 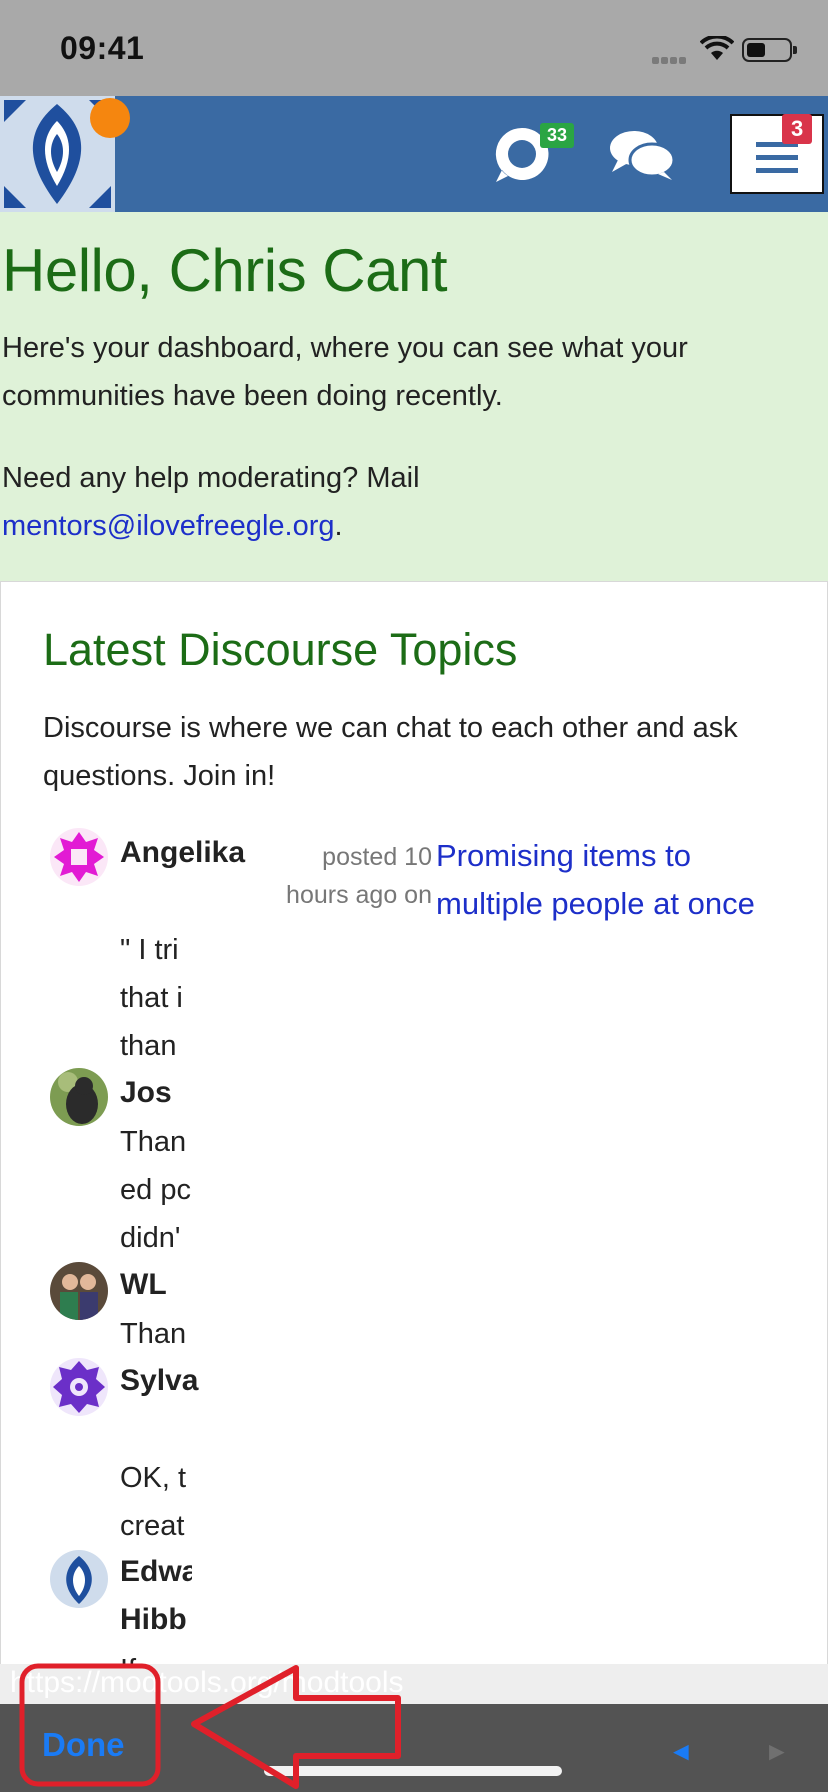 I want to click on back-button: ◄, so click(x=681, y=1751).